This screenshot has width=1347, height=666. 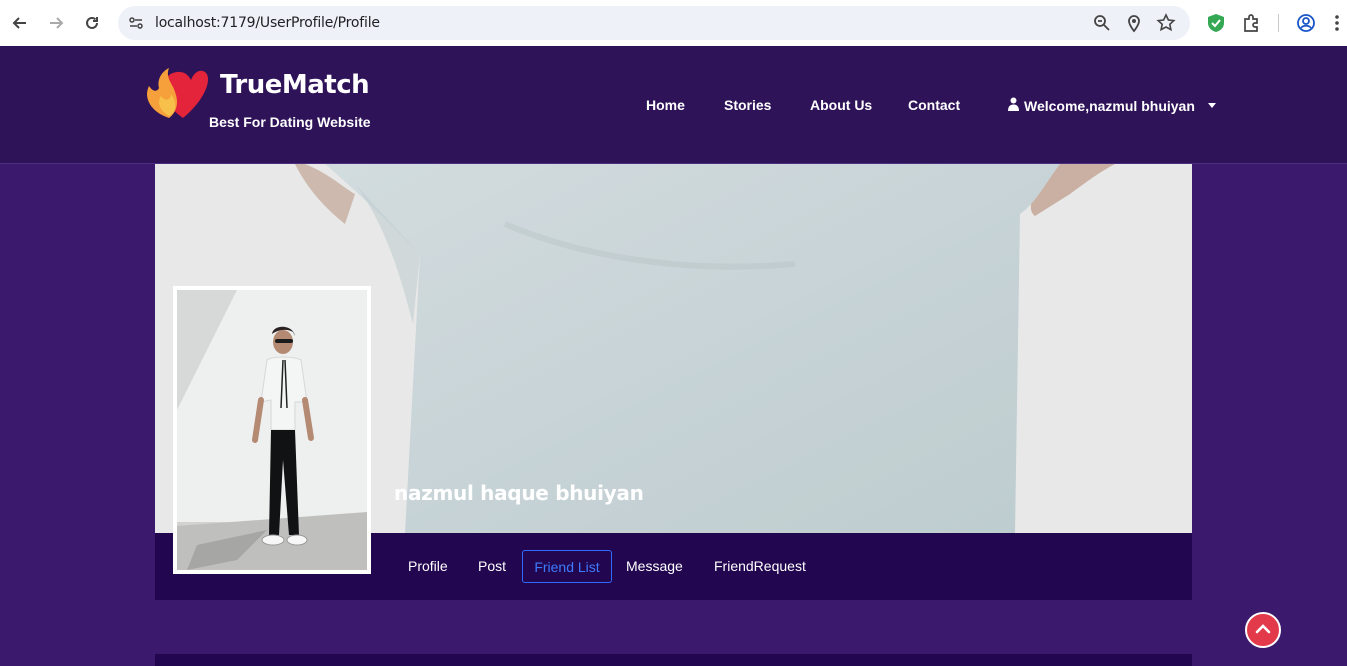 I want to click on brand-tagline: Best For Dating Website, so click(x=290, y=122).